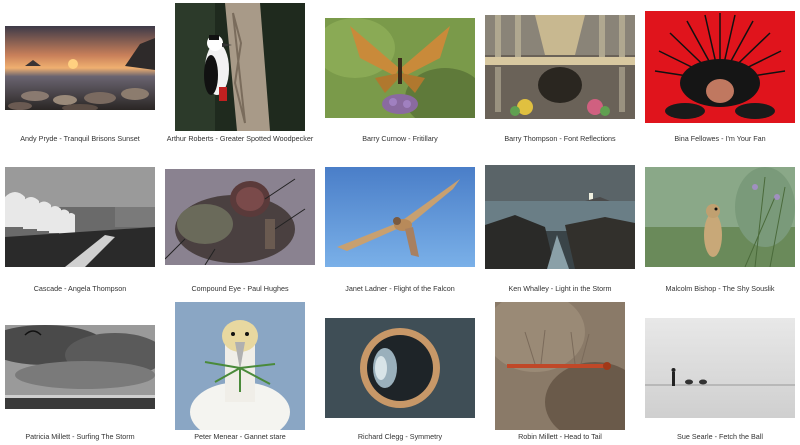  I want to click on photo-font-reflections, so click(560, 67).